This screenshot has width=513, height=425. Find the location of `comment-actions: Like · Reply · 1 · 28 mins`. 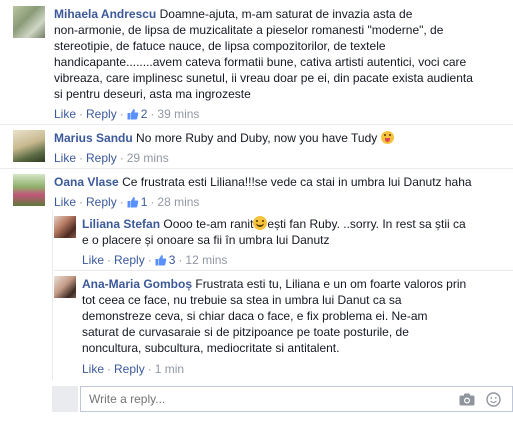

comment-actions: Like · Reply · 1 · 28 mins is located at coordinates (127, 202).